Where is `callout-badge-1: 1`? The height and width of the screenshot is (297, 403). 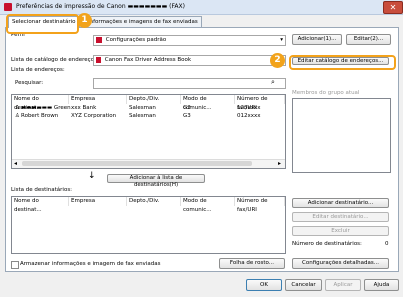
callout-badge-1: 1 is located at coordinates (84, 20).